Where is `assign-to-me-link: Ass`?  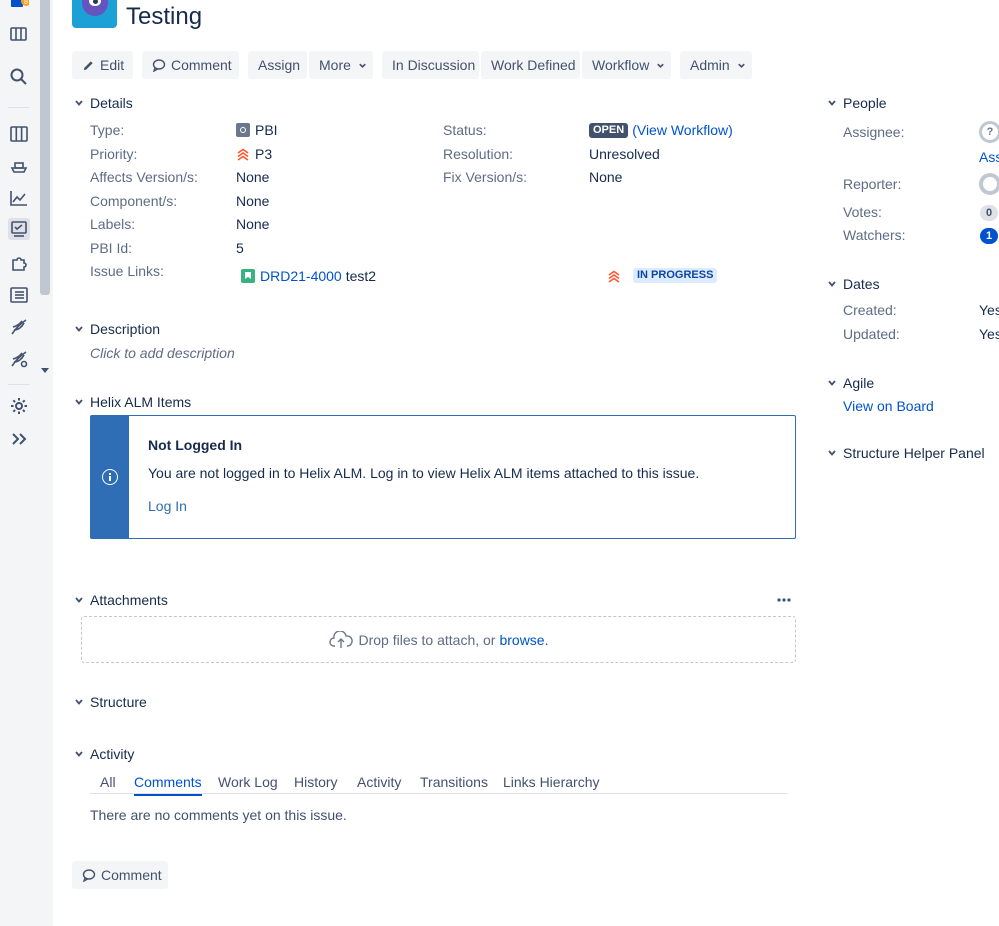
assign-to-me-link: Ass is located at coordinates (989, 157).